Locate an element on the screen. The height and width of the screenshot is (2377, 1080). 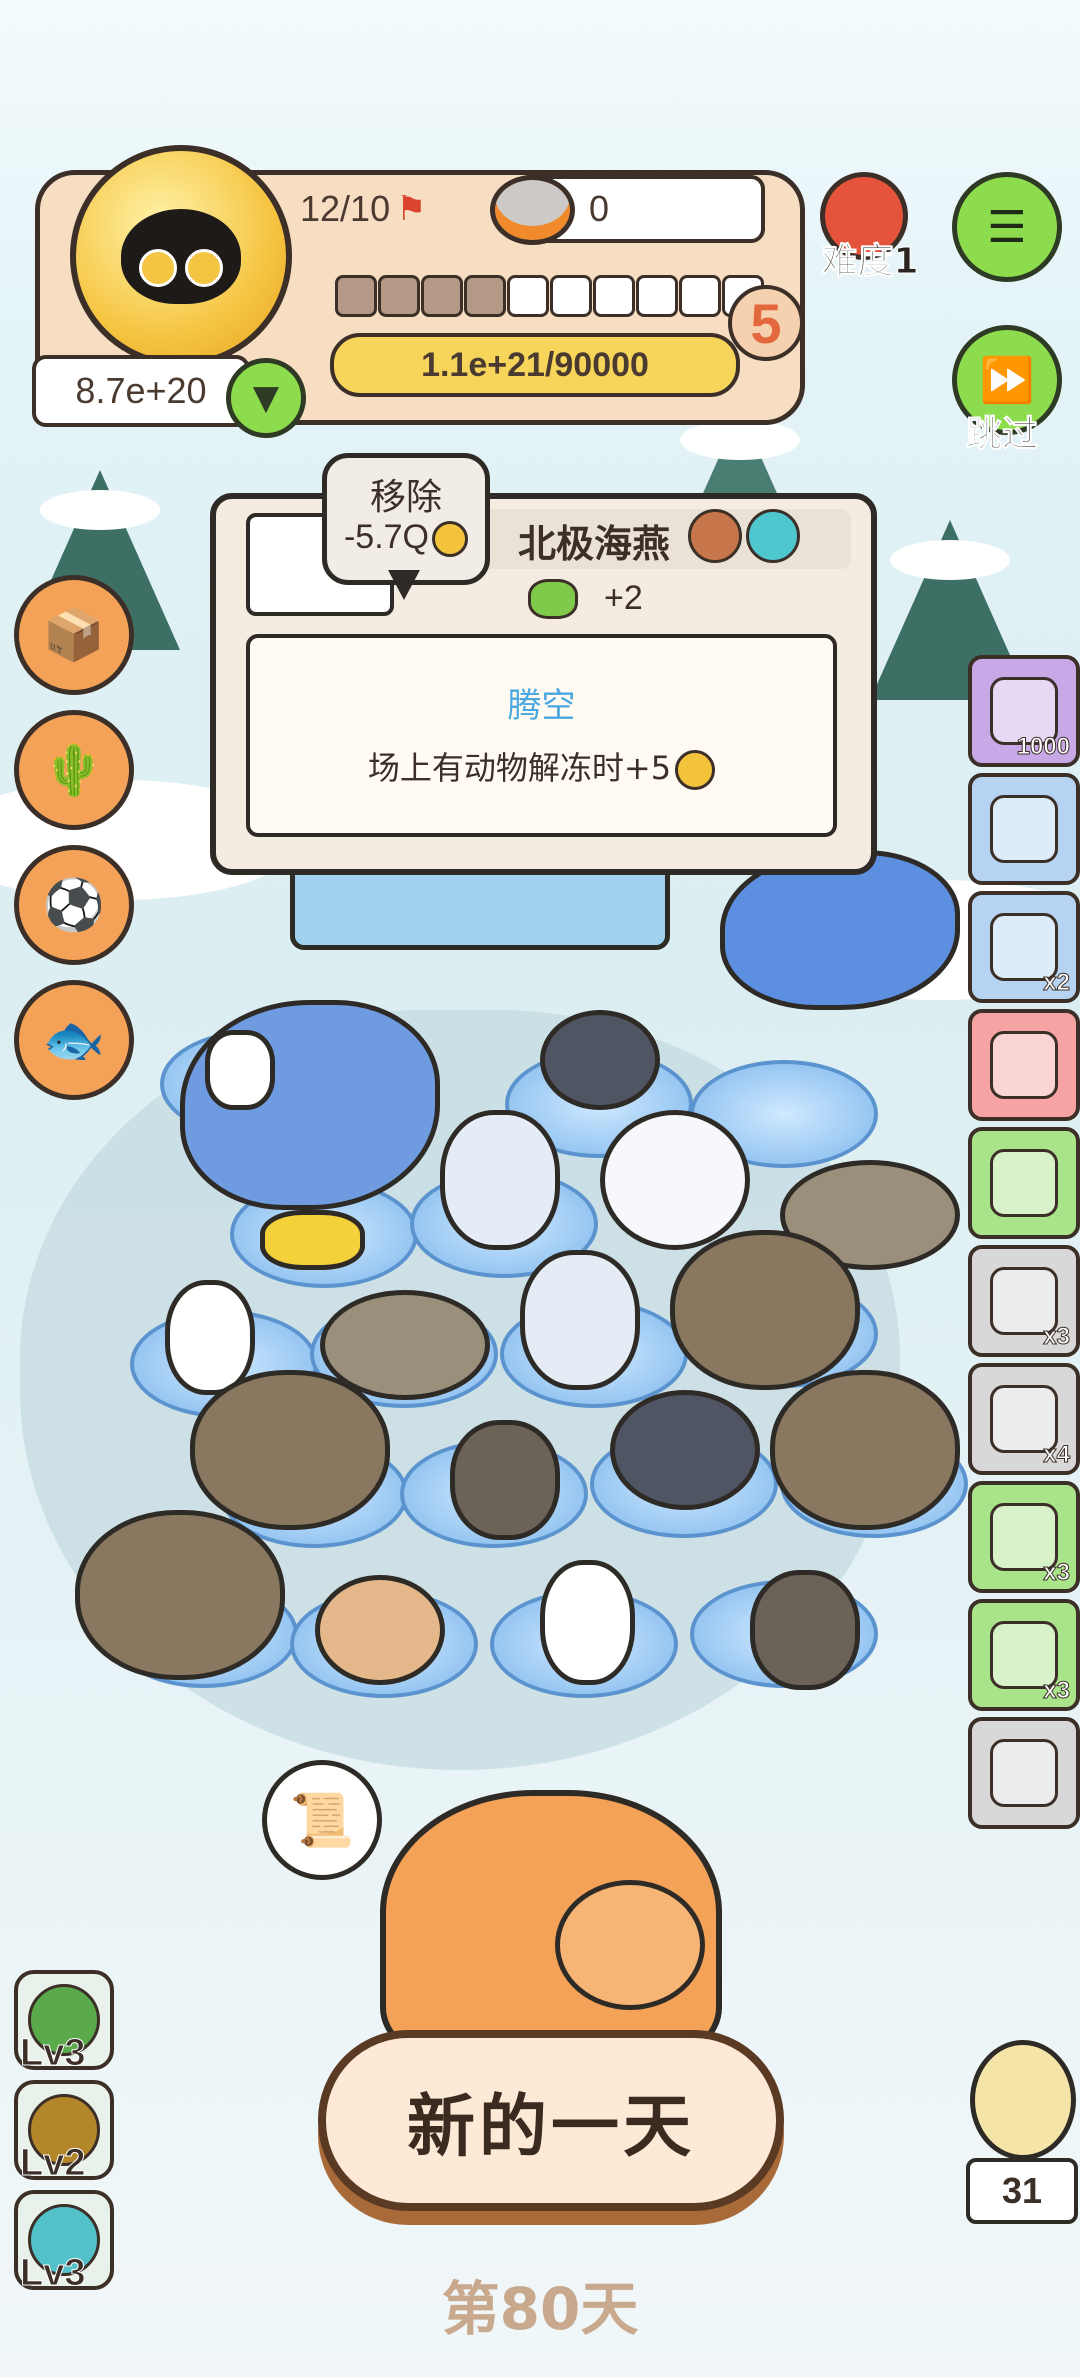
player-avatar is located at coordinates (181, 256).